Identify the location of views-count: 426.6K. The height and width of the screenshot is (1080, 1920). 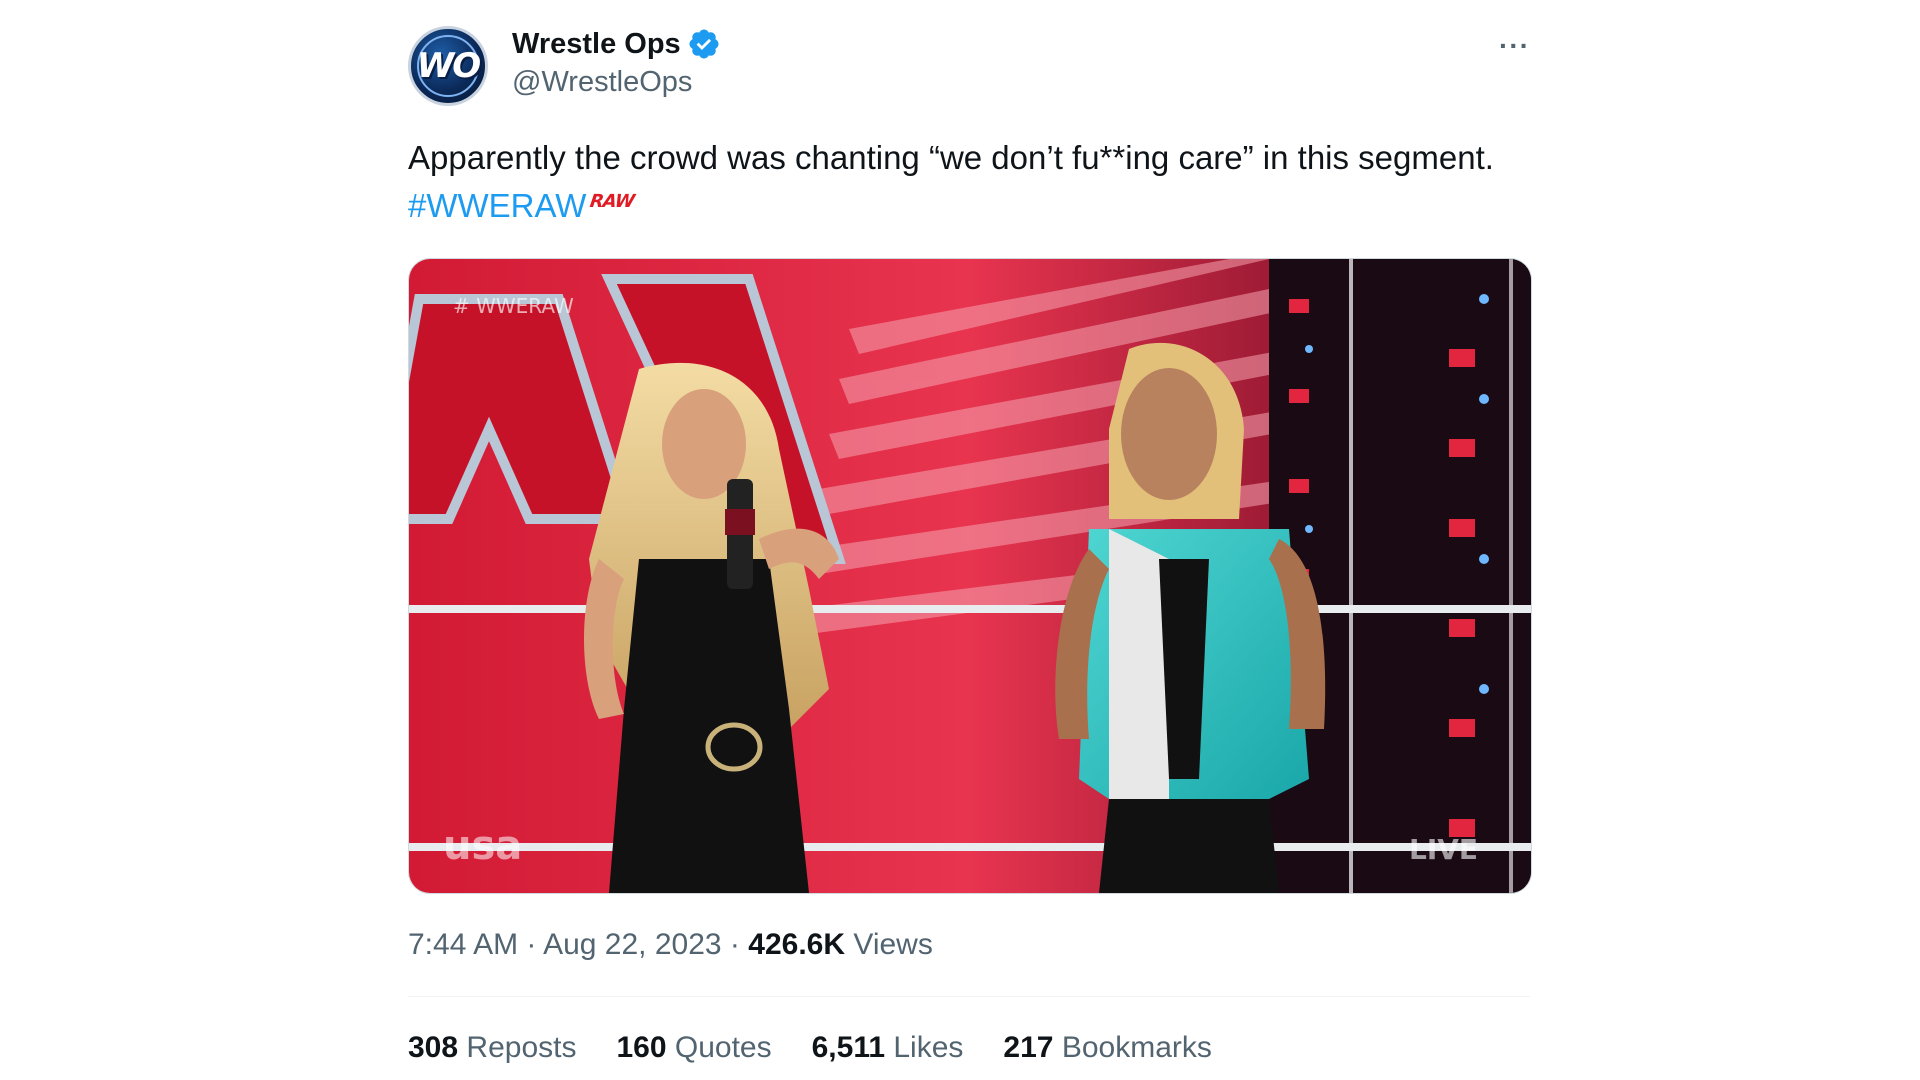
(797, 945).